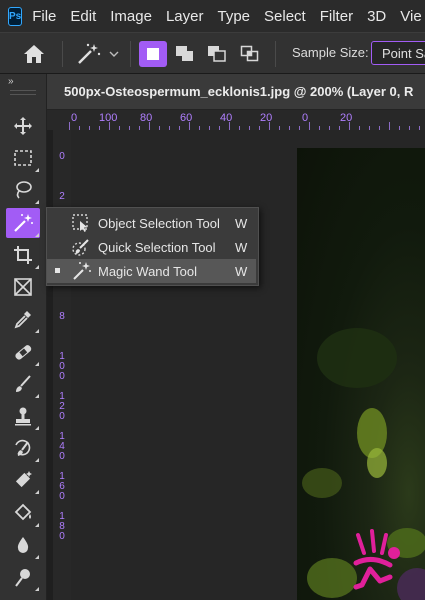 The height and width of the screenshot is (600, 425). I want to click on chevron-down-icon, so click(114, 54).